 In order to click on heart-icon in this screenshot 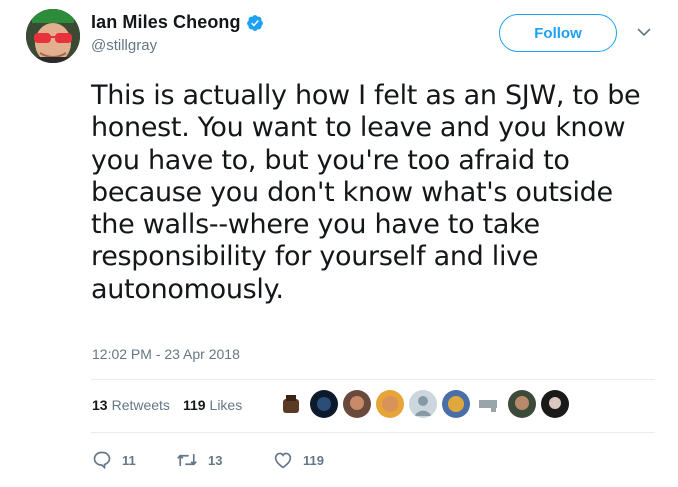, I will do `click(283, 460)`.